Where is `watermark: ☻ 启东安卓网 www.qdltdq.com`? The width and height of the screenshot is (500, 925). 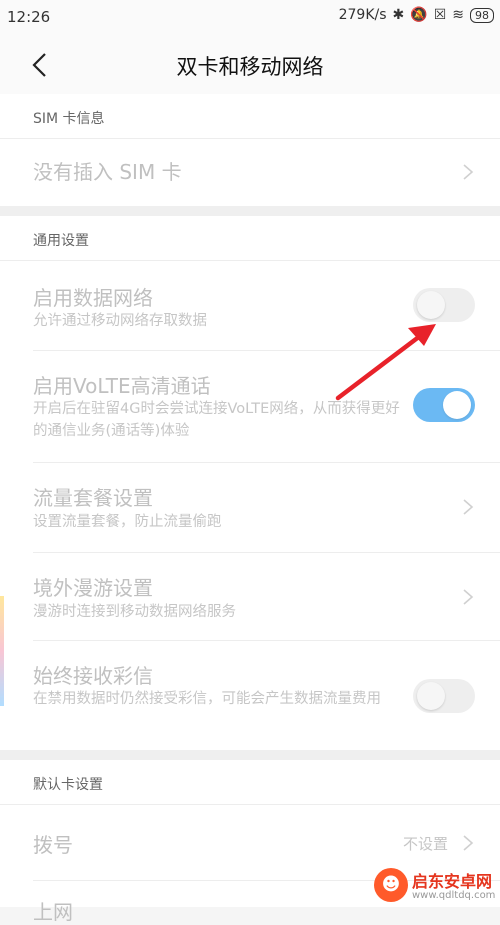
watermark: ☻ 启东安卓网 www.qdltdq.com is located at coordinates (437, 886).